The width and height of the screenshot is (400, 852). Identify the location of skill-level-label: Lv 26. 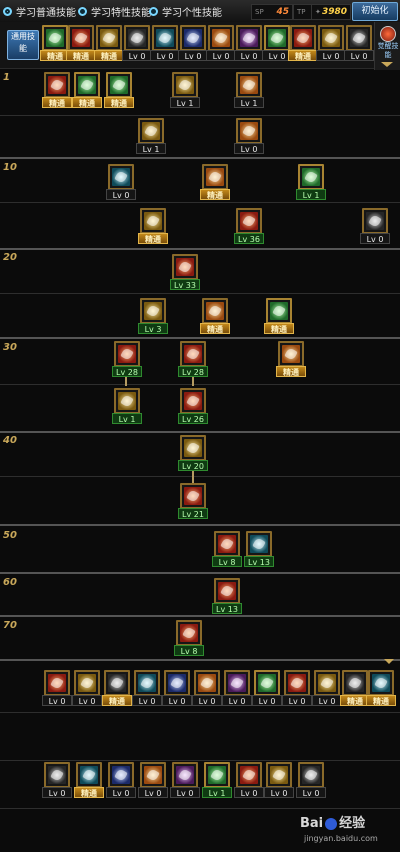
(193, 418).